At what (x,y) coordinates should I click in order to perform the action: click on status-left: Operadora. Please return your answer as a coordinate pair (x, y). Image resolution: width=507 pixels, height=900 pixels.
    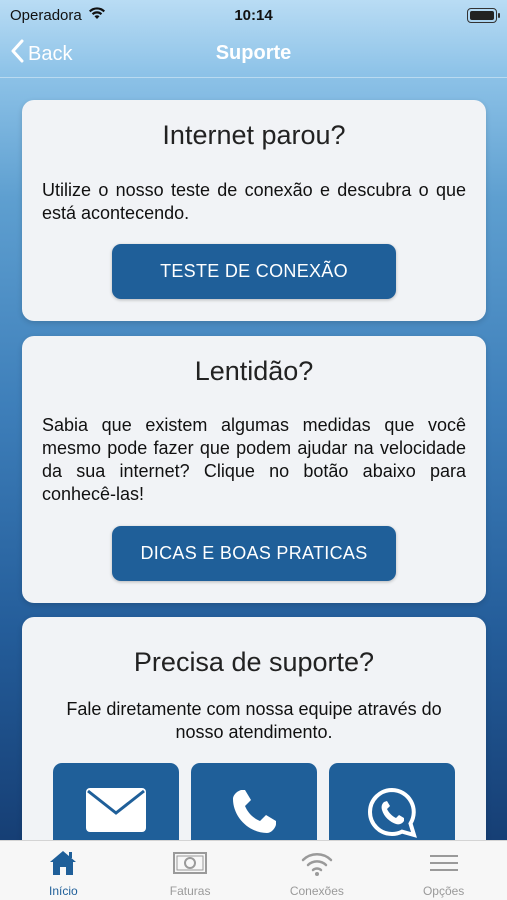
    Looking at the image, I should click on (58, 15).